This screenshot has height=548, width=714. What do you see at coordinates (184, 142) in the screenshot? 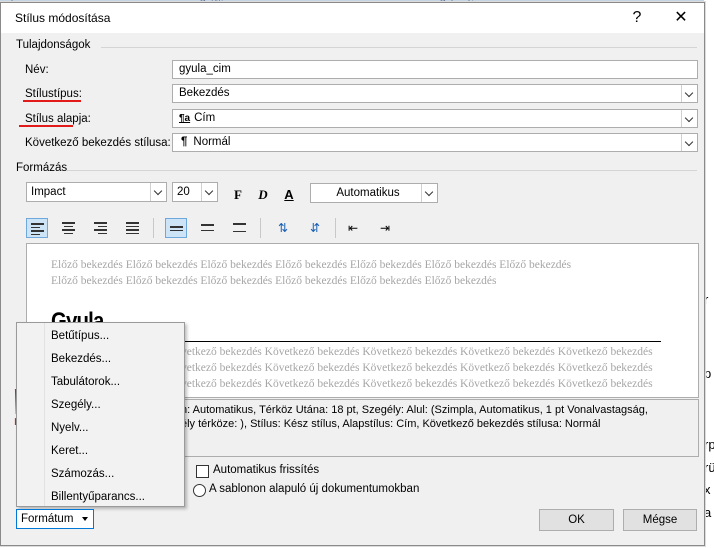
I see `paragraph-icon: ¶` at bounding box center [184, 142].